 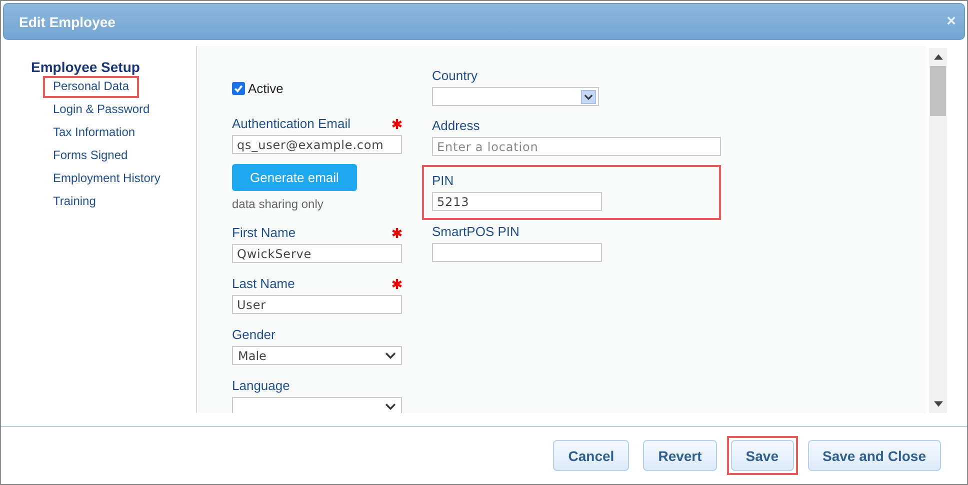 I want to click on field-label: PIN, so click(x=443, y=180).